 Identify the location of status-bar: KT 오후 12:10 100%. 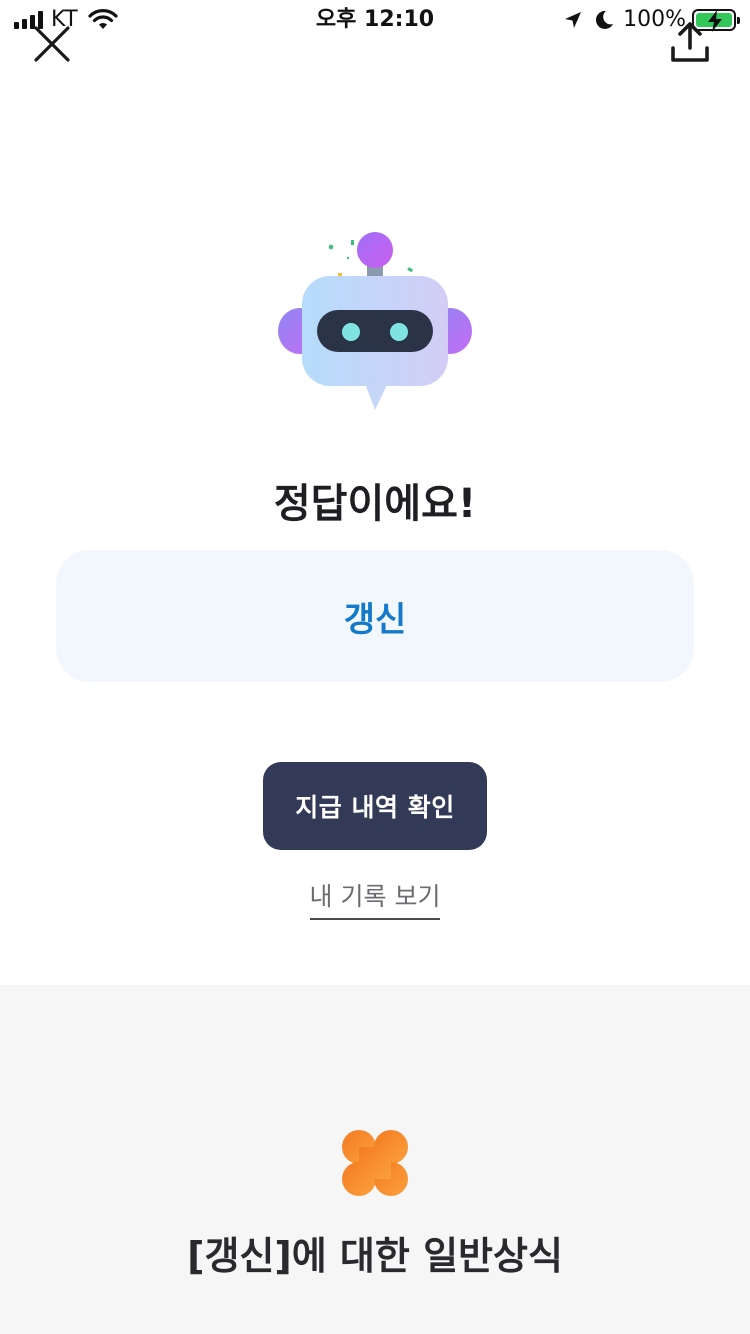
(375, 20).